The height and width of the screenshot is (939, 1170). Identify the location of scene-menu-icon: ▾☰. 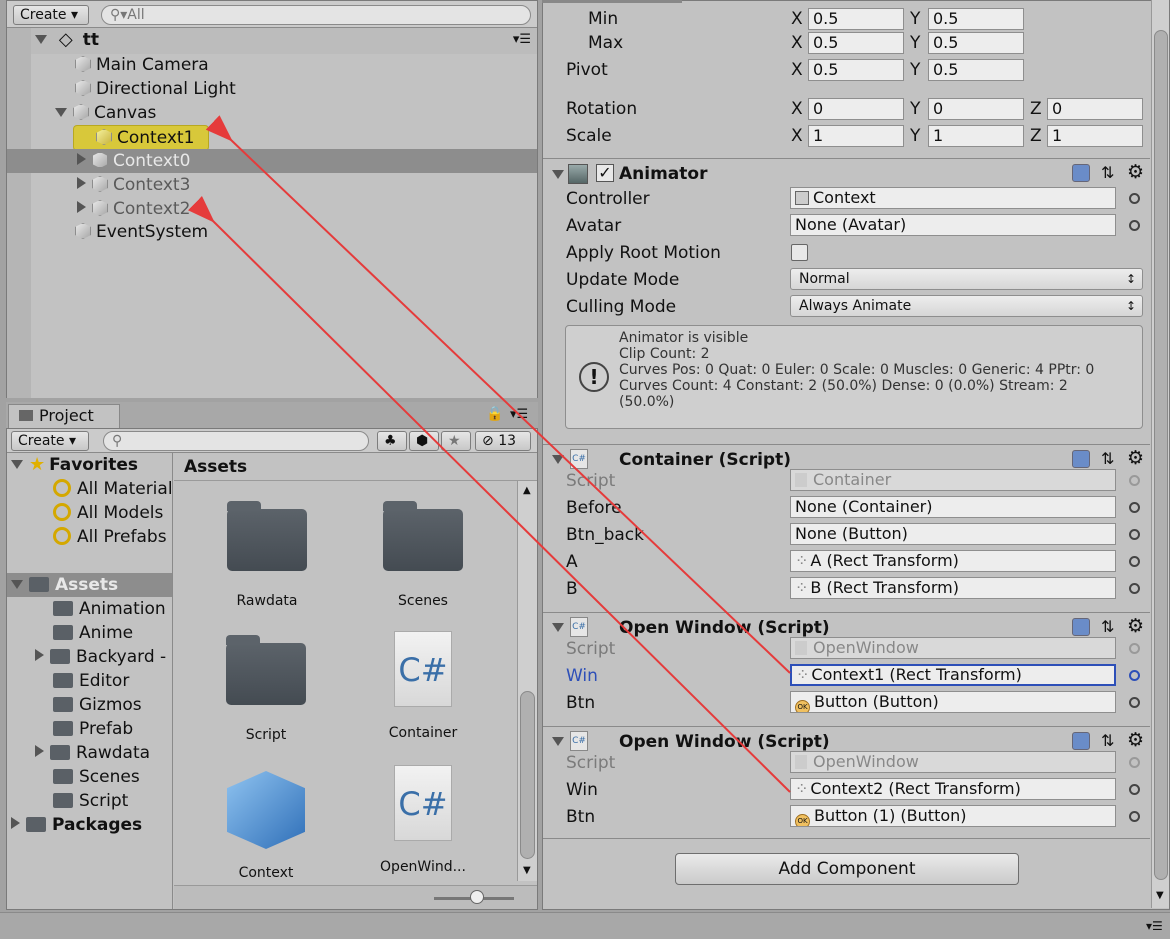
(522, 40).